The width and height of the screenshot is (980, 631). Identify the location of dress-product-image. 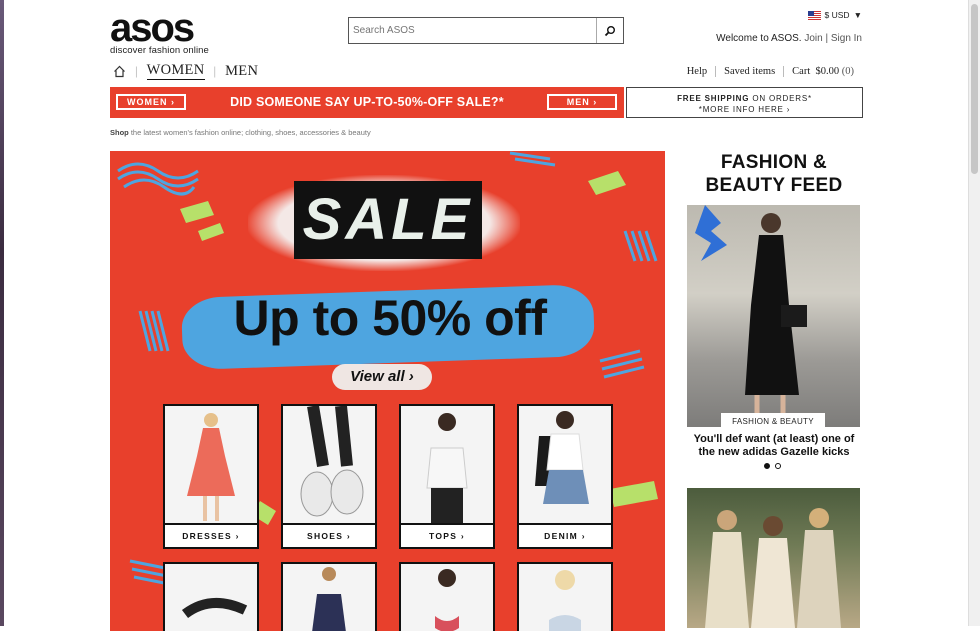
(211, 464).